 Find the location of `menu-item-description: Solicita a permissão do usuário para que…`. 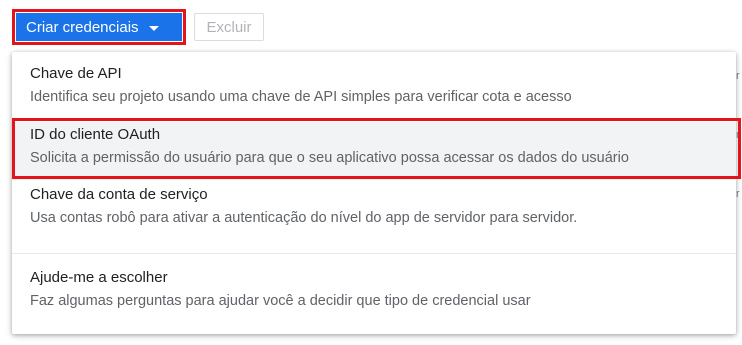

menu-item-description: Solicita a permissão do usuário para que… is located at coordinates (329, 158).